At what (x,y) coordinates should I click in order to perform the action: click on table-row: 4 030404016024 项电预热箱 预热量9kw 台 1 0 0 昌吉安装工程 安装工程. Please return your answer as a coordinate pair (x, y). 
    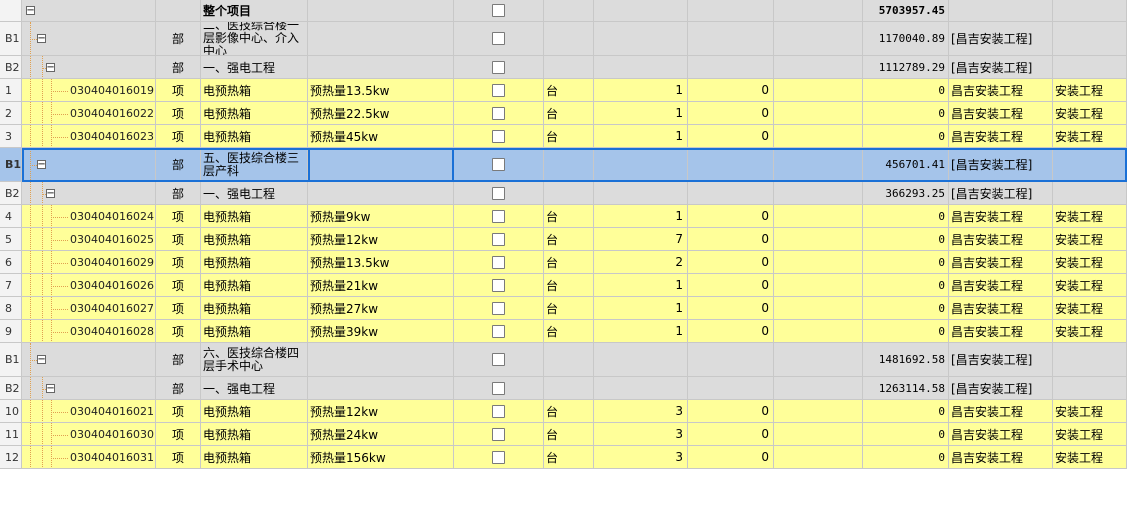
    Looking at the image, I should click on (563, 216).